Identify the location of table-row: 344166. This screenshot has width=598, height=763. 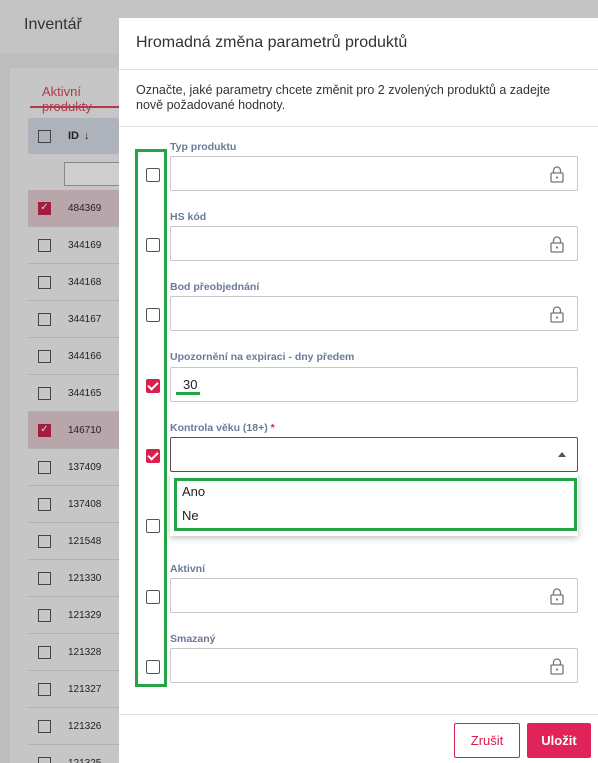
(78, 356).